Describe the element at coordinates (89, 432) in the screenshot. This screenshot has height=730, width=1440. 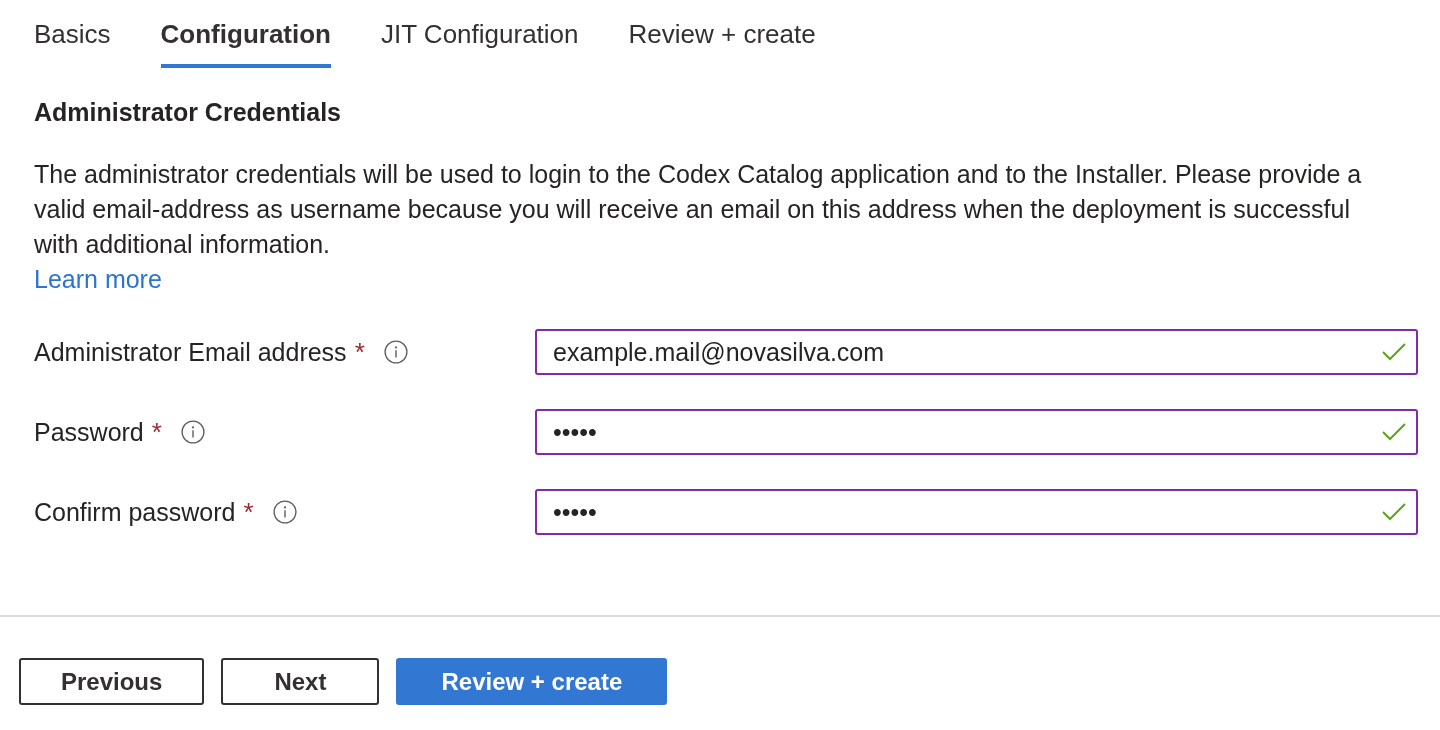
I see `field-label: Password` at that location.